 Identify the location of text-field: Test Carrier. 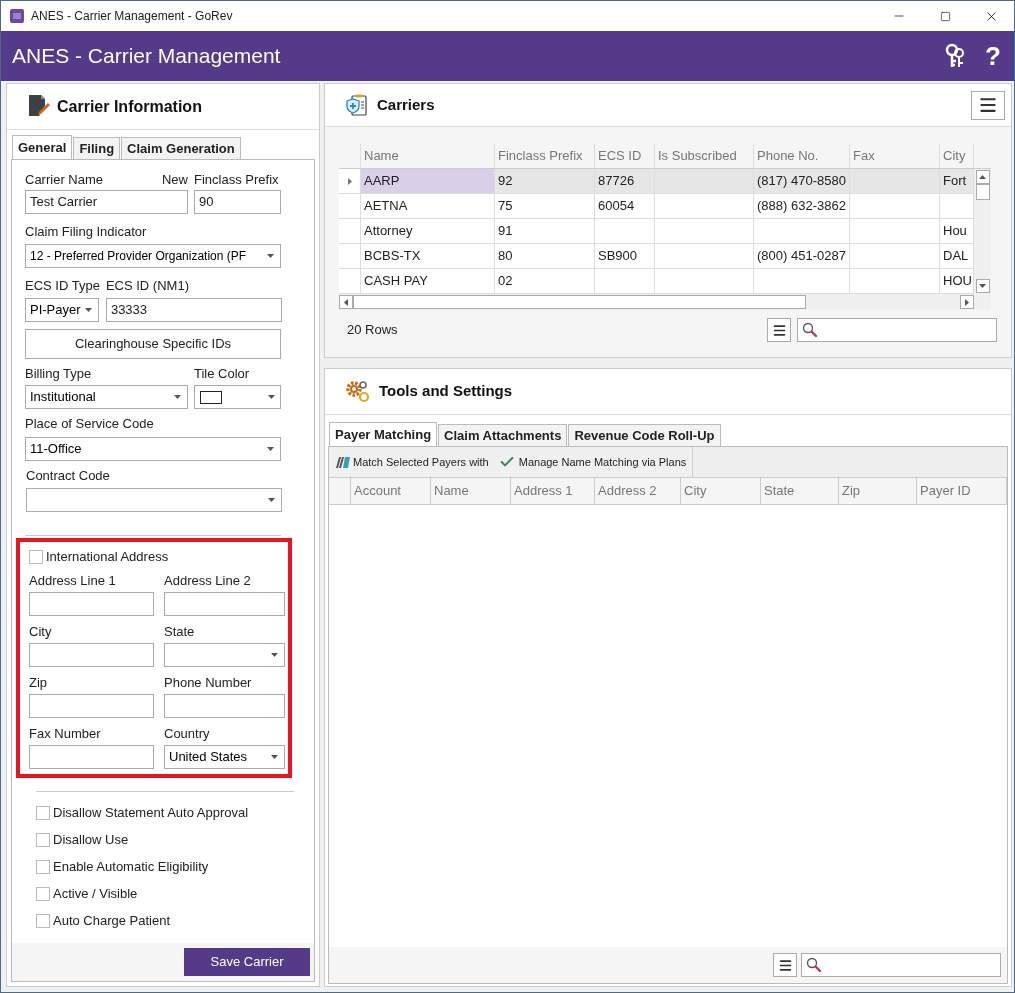
(106, 202).